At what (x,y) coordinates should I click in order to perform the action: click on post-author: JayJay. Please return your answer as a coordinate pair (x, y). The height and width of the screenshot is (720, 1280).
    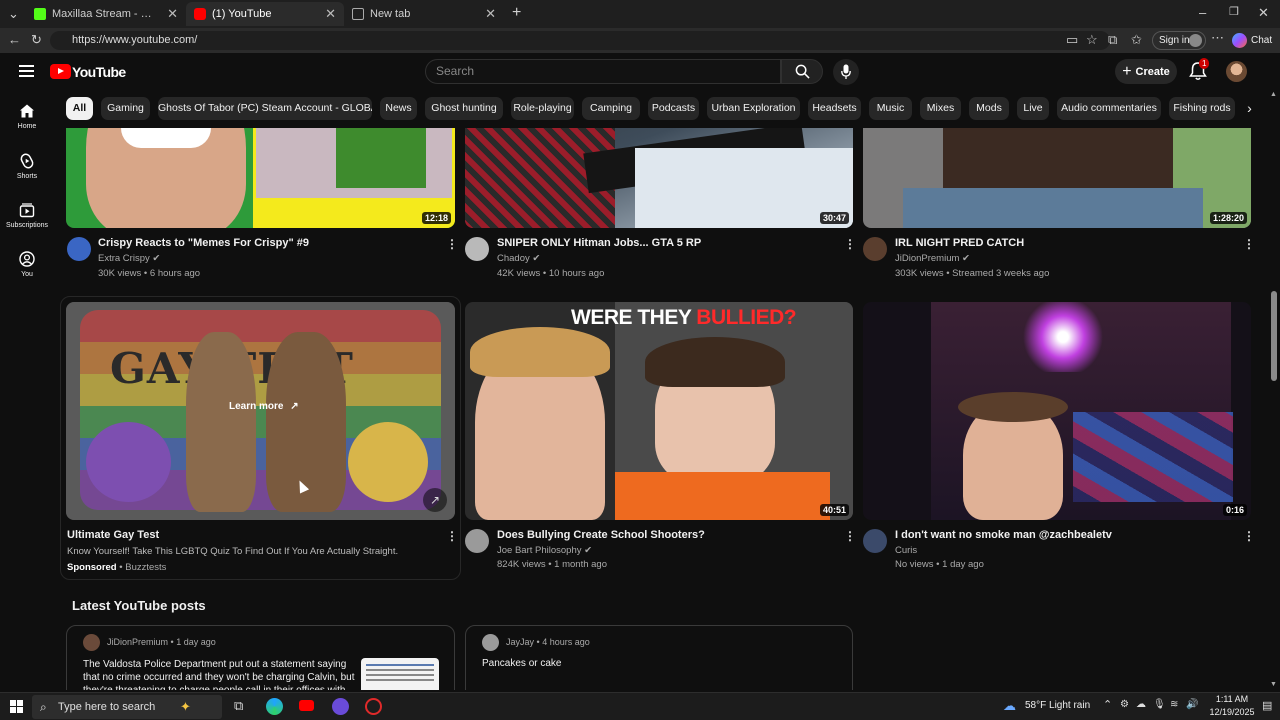
    Looking at the image, I should click on (520, 642).